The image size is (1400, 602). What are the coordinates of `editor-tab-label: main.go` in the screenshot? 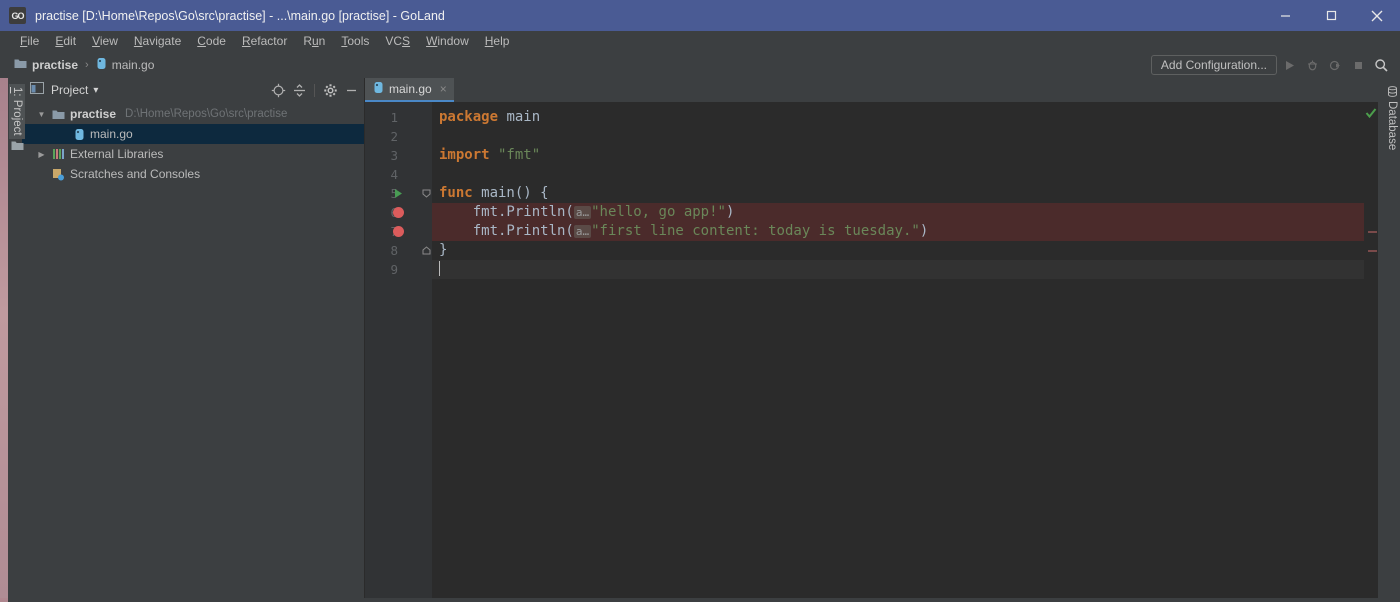 It's located at (410, 89).